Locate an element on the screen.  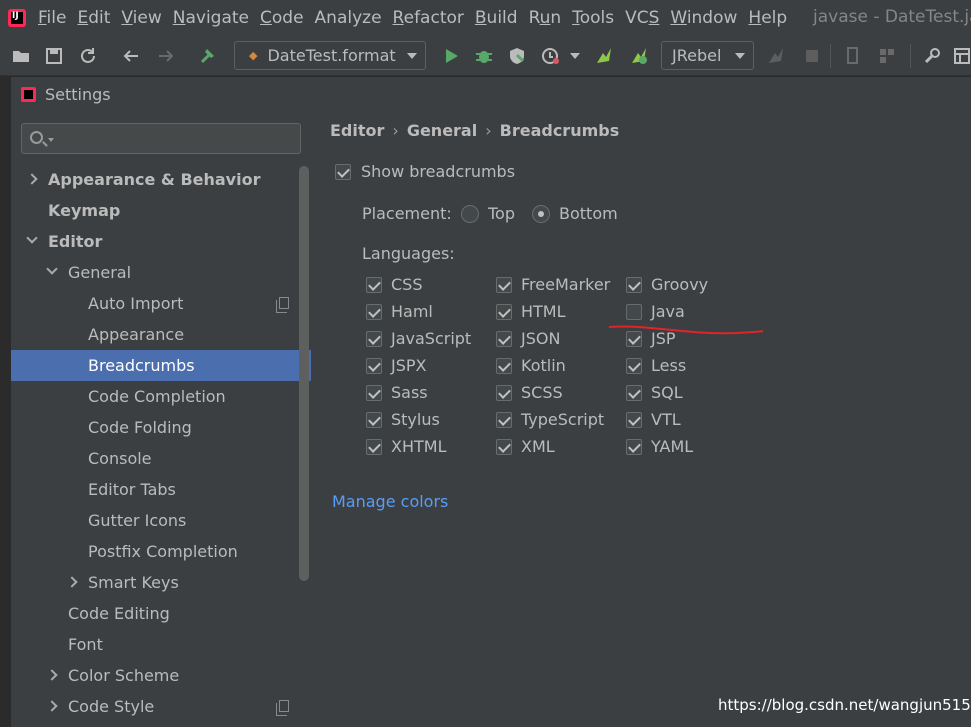
jrebel-run-icon is located at coordinates (604, 56).